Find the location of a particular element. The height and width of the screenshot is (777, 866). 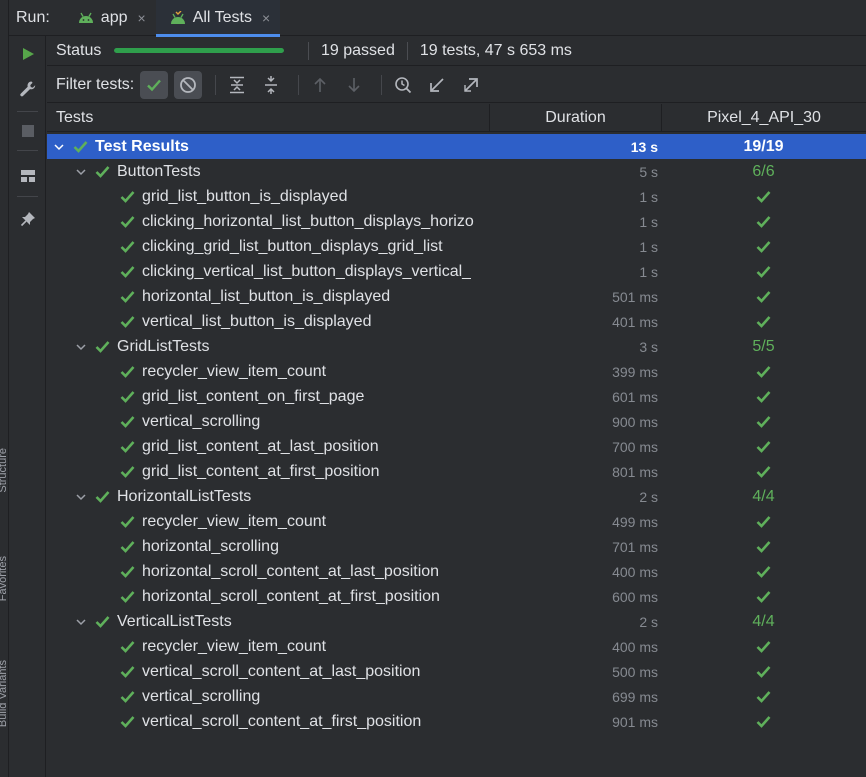

previous-failed-button is located at coordinates (320, 85).